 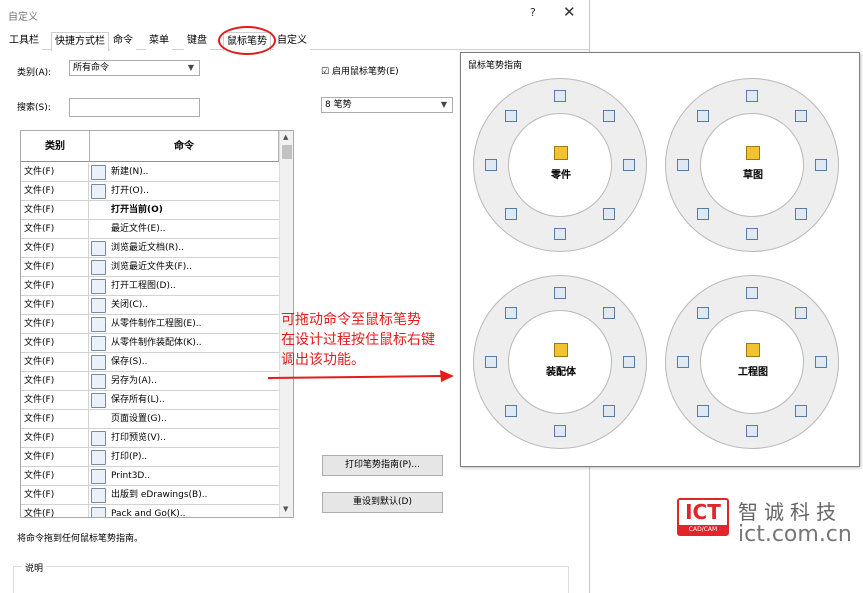 What do you see at coordinates (292, 41) in the screenshot?
I see `tab-customization: 自定义` at bounding box center [292, 41].